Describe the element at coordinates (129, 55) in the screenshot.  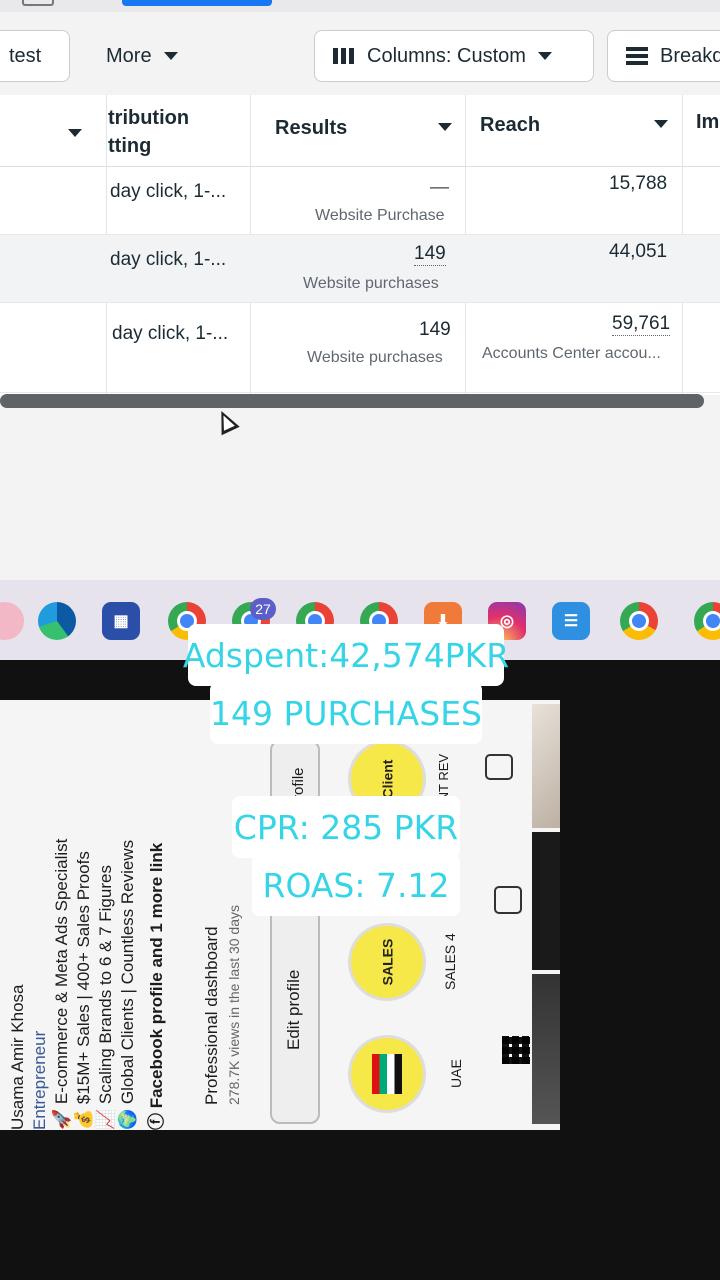
I see `more-label: More` at that location.